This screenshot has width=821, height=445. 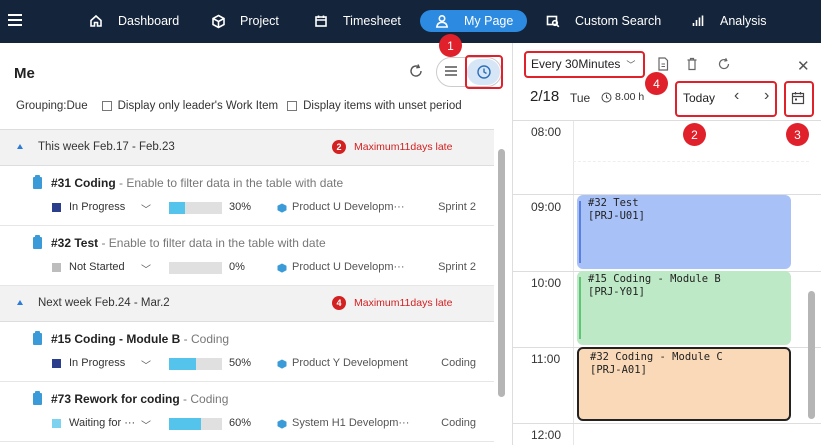 What do you see at coordinates (97, 267) in the screenshot?
I see `status-select: Not Started` at bounding box center [97, 267].